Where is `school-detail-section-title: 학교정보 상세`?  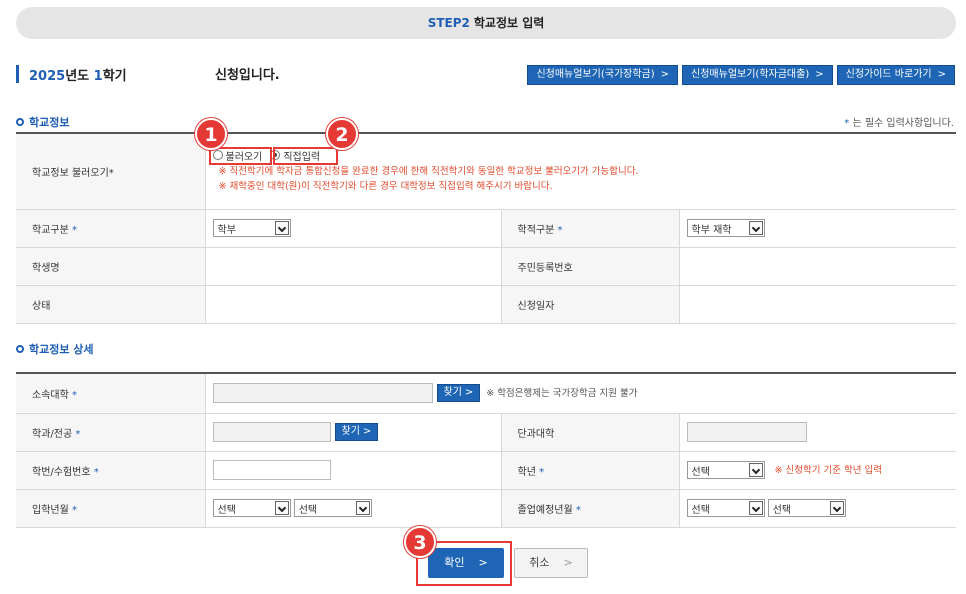
school-detail-section-title: 학교정보 상세 is located at coordinates (55, 349).